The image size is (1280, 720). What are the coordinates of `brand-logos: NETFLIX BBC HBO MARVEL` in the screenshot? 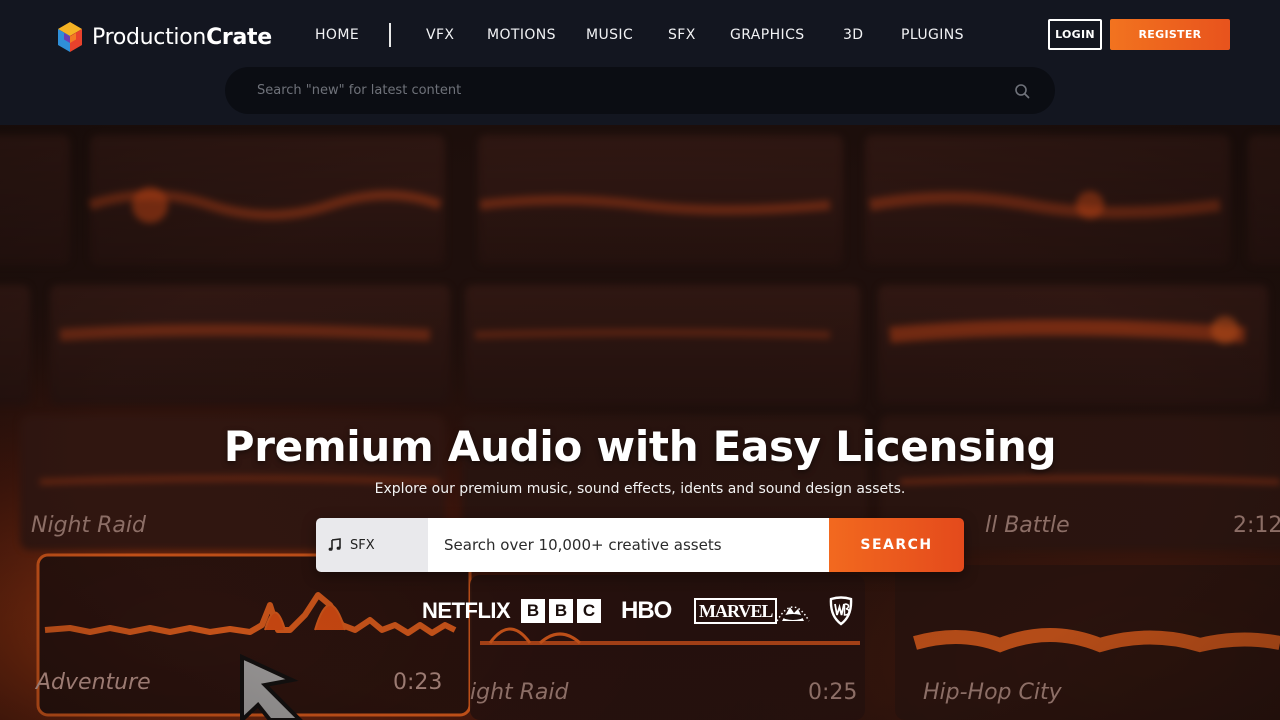 It's located at (640, 611).